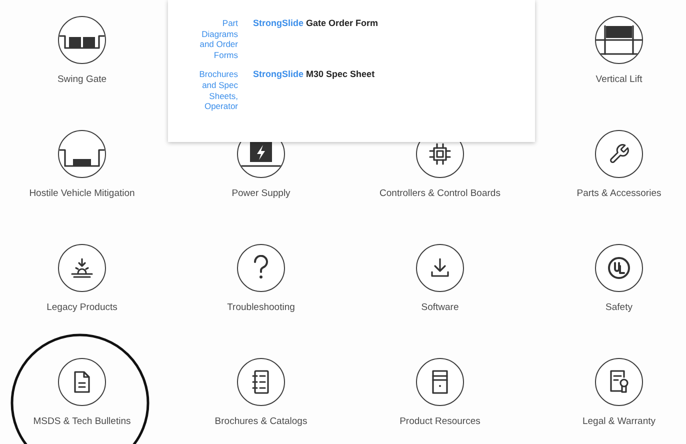 This screenshot has height=444, width=686. I want to click on category-link: Safety, so click(619, 307).